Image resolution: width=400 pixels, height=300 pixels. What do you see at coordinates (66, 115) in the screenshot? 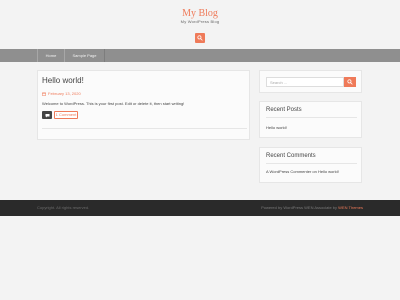
I see `comment-count-button: 1 Comment` at bounding box center [66, 115].